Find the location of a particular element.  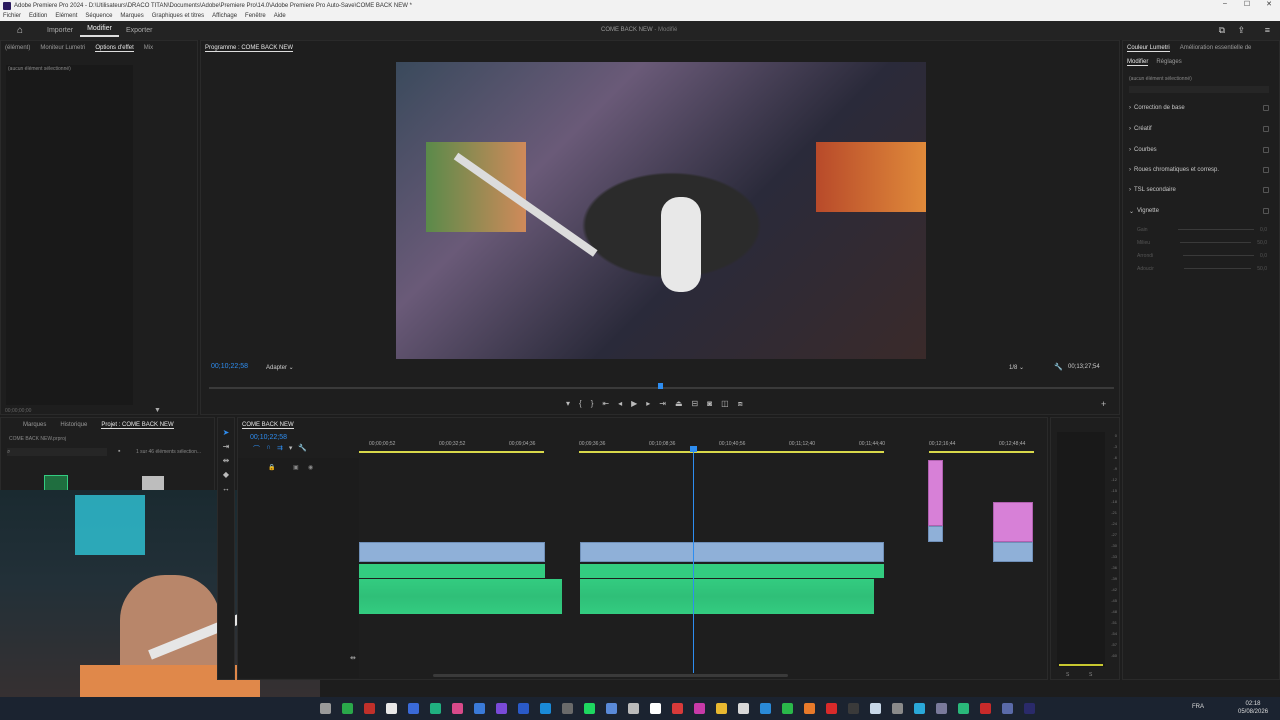

menu-element: Elément is located at coordinates (66, 16).